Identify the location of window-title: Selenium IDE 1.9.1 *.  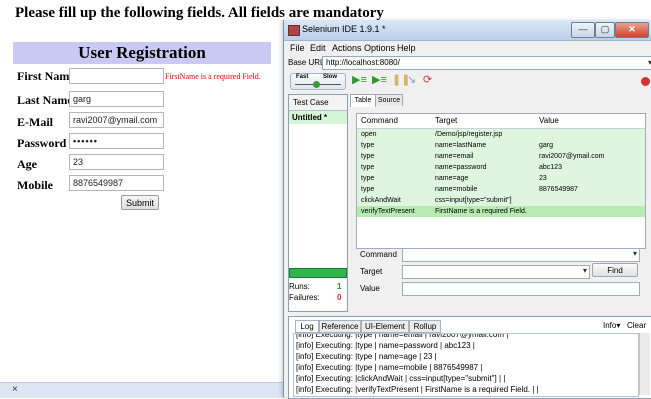
(344, 29).